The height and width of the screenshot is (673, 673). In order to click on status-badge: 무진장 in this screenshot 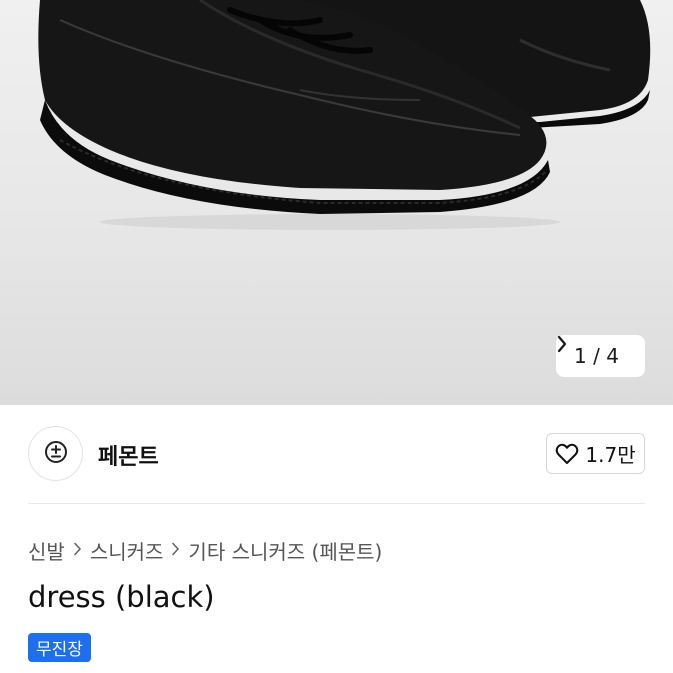, I will do `click(59, 647)`.